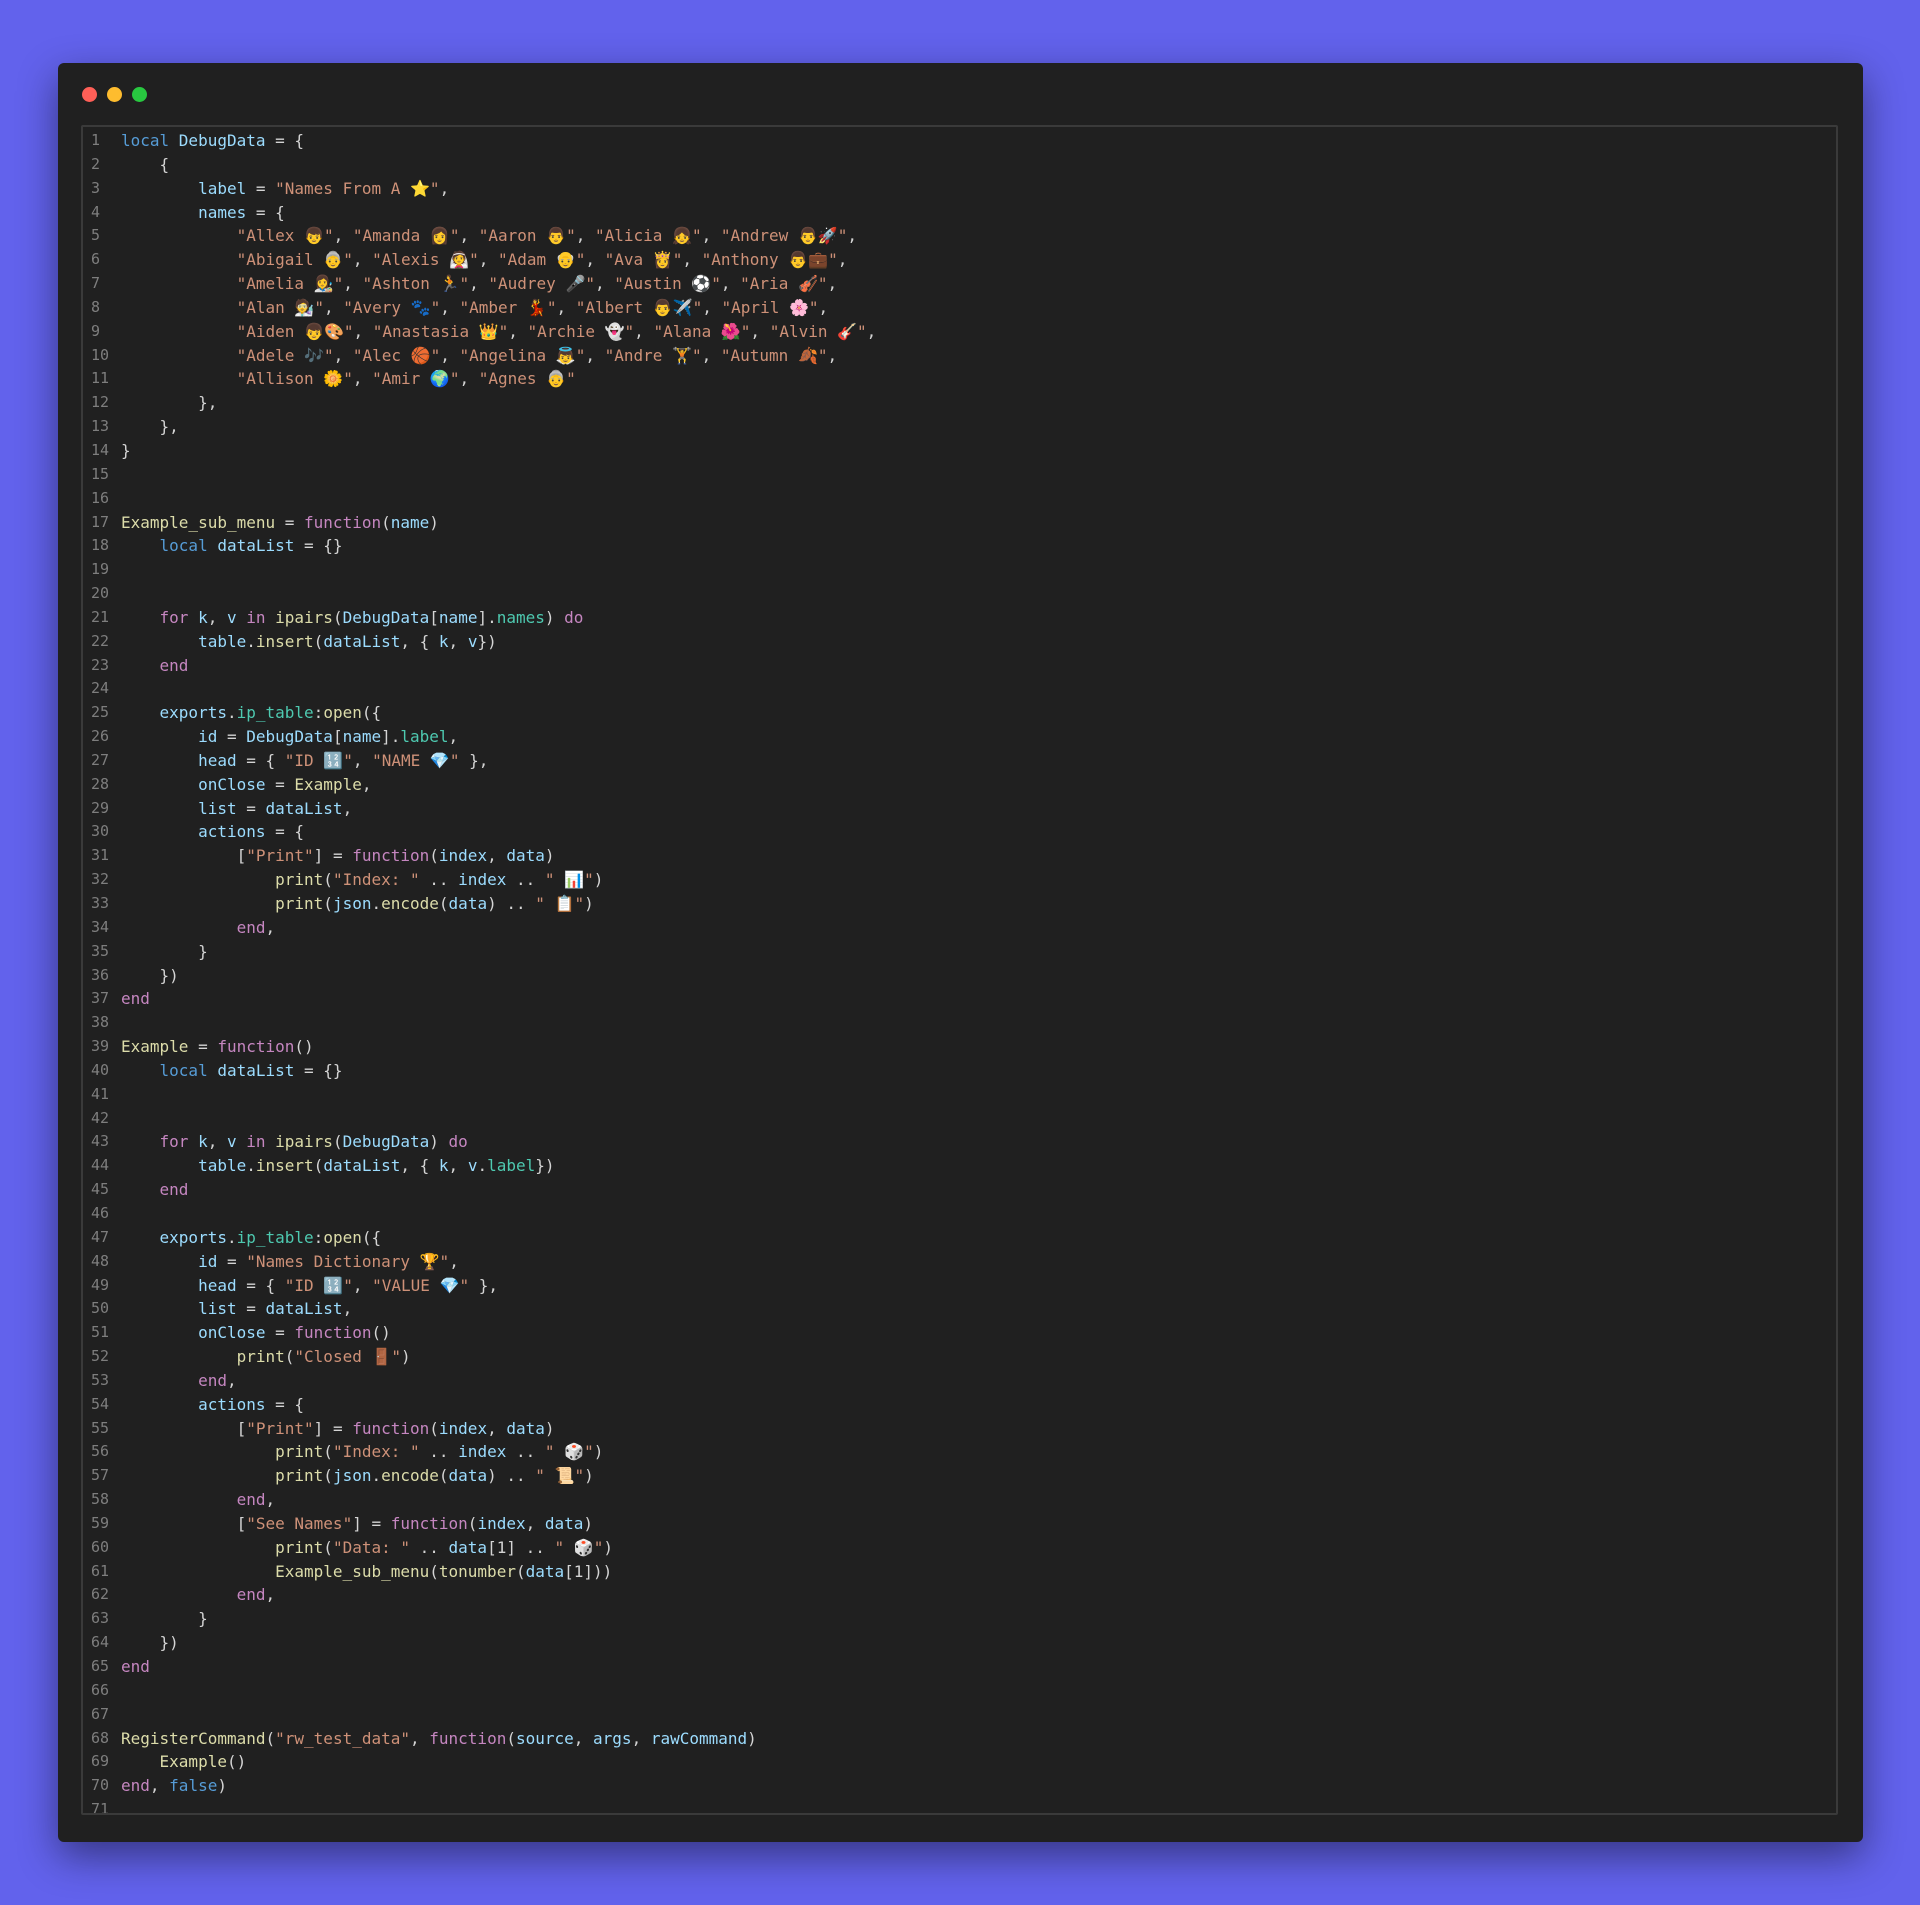 The width and height of the screenshot is (1920, 1905). What do you see at coordinates (525, 1428) in the screenshot?
I see `code-token: data` at bounding box center [525, 1428].